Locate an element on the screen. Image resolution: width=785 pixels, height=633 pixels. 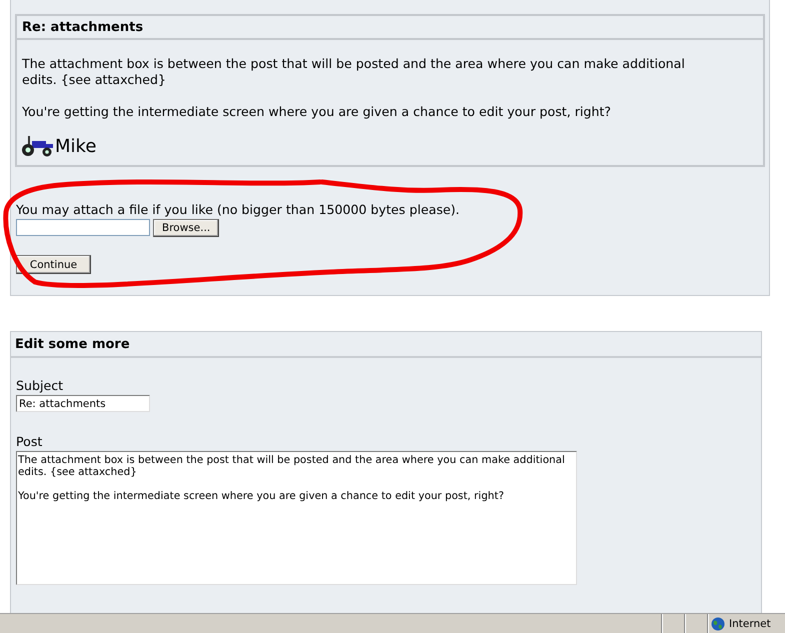
post-text: The attachment box is between the post that will be posted and the area where you can make additional edits. {see attaxched} is located at coordinates (354, 72).